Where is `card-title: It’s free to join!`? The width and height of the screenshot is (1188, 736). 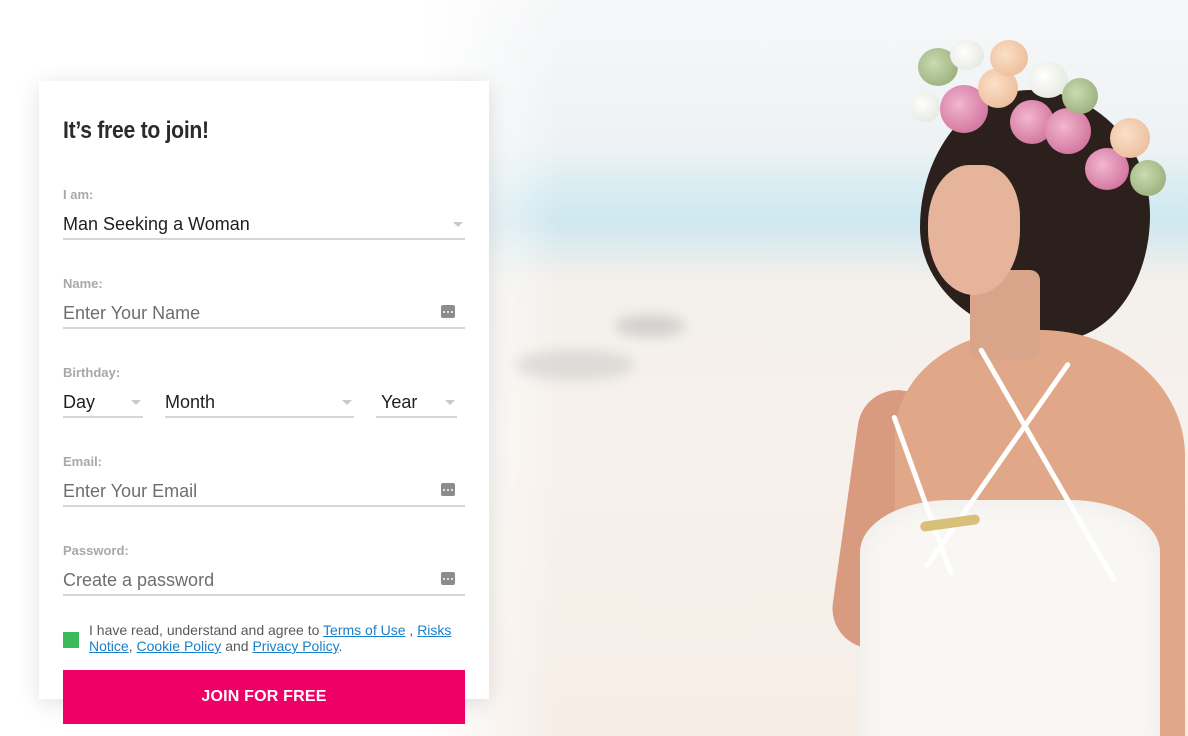 card-title: It’s free to join! is located at coordinates (136, 130).